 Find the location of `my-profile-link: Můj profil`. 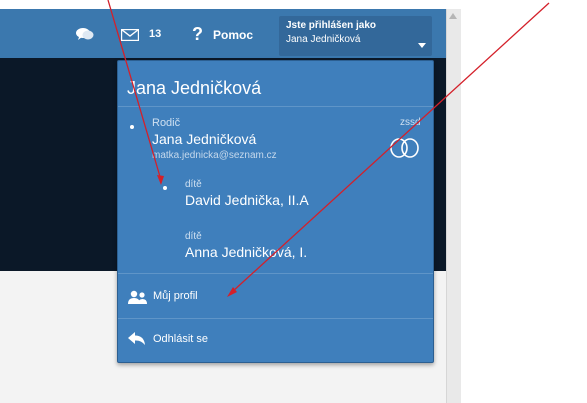

my-profile-link: Můj profil is located at coordinates (275, 296).